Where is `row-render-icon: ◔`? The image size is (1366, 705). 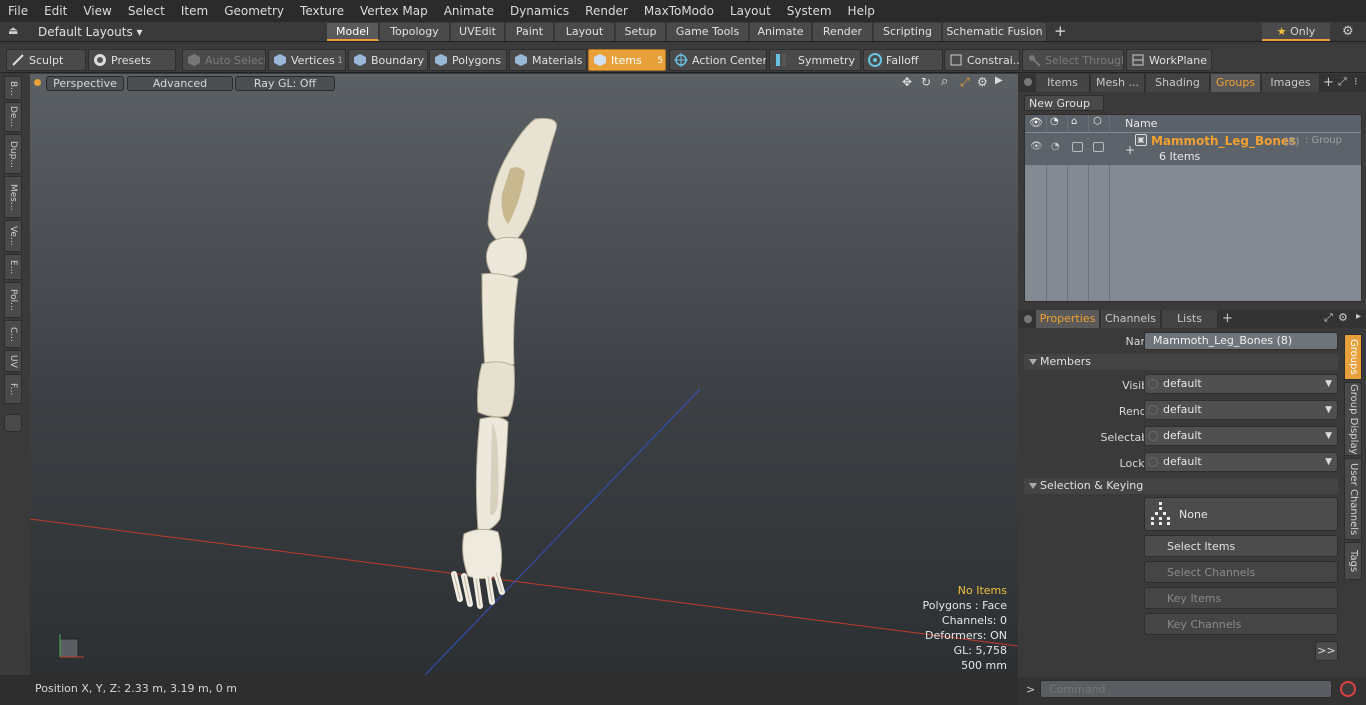 row-render-icon: ◔ is located at coordinates (1055, 146).